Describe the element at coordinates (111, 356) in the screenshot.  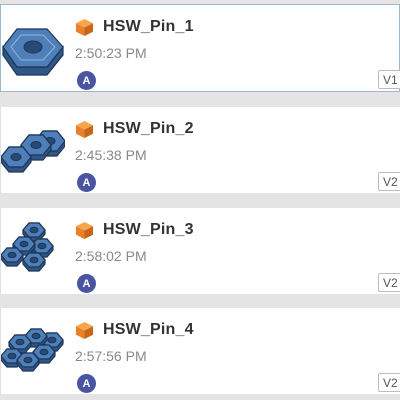
I see `modified-time: 2:57:56 PM` at that location.